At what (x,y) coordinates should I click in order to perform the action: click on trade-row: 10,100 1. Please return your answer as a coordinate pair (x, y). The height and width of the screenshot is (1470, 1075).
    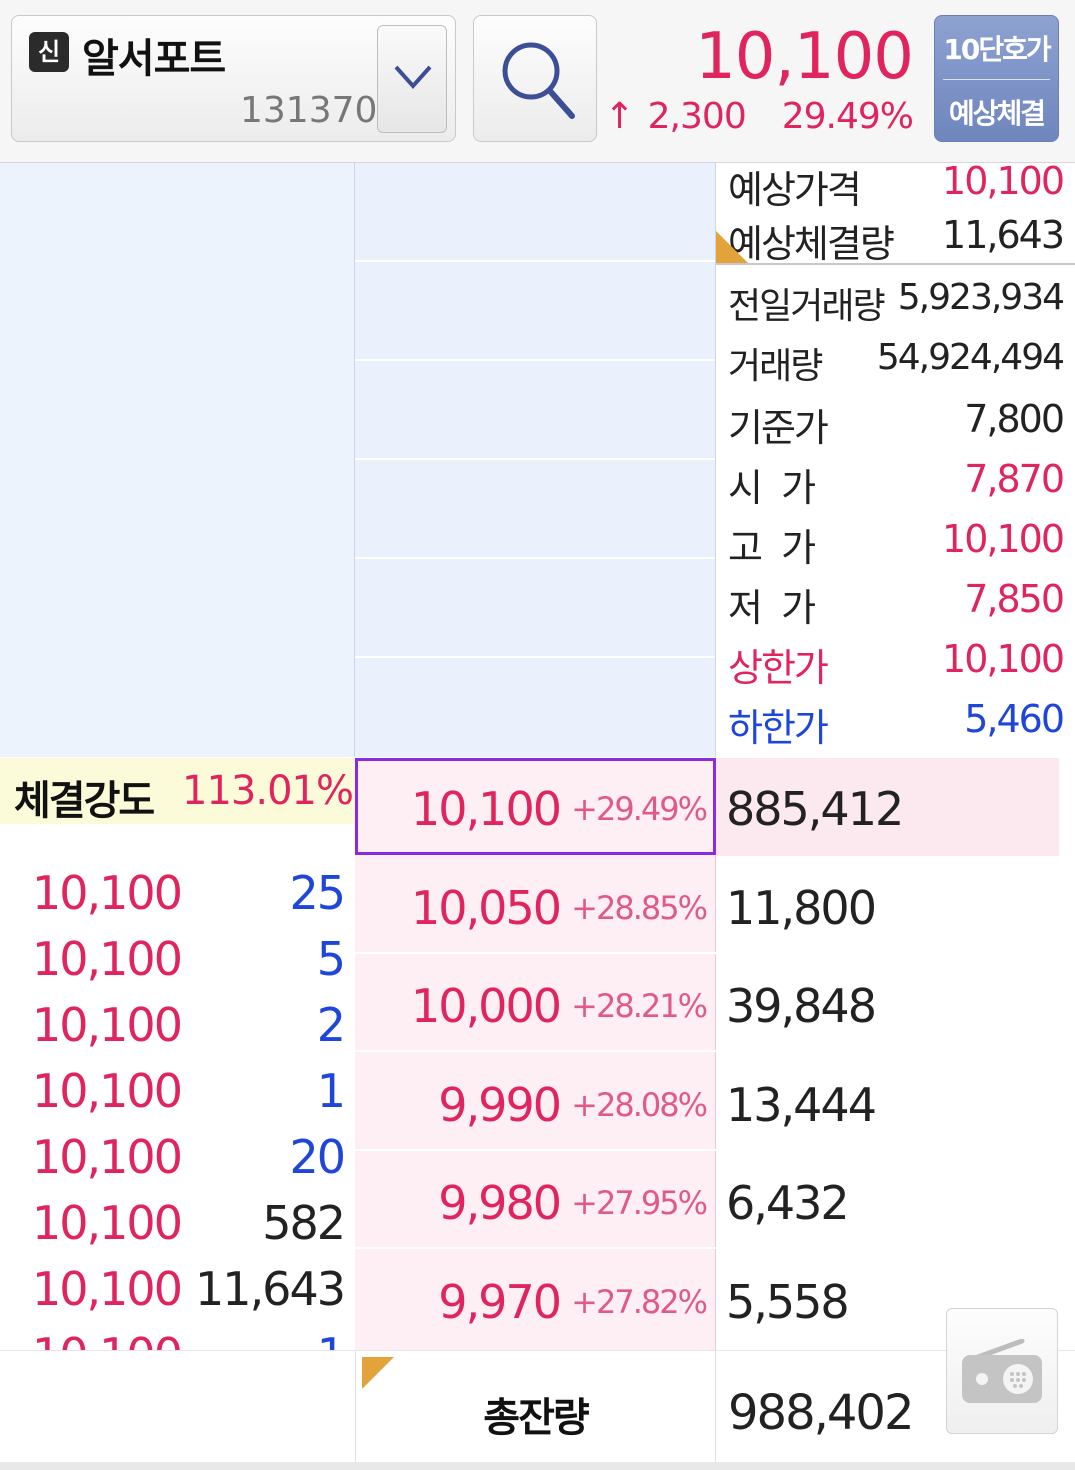
    Looking at the image, I should click on (177, 1339).